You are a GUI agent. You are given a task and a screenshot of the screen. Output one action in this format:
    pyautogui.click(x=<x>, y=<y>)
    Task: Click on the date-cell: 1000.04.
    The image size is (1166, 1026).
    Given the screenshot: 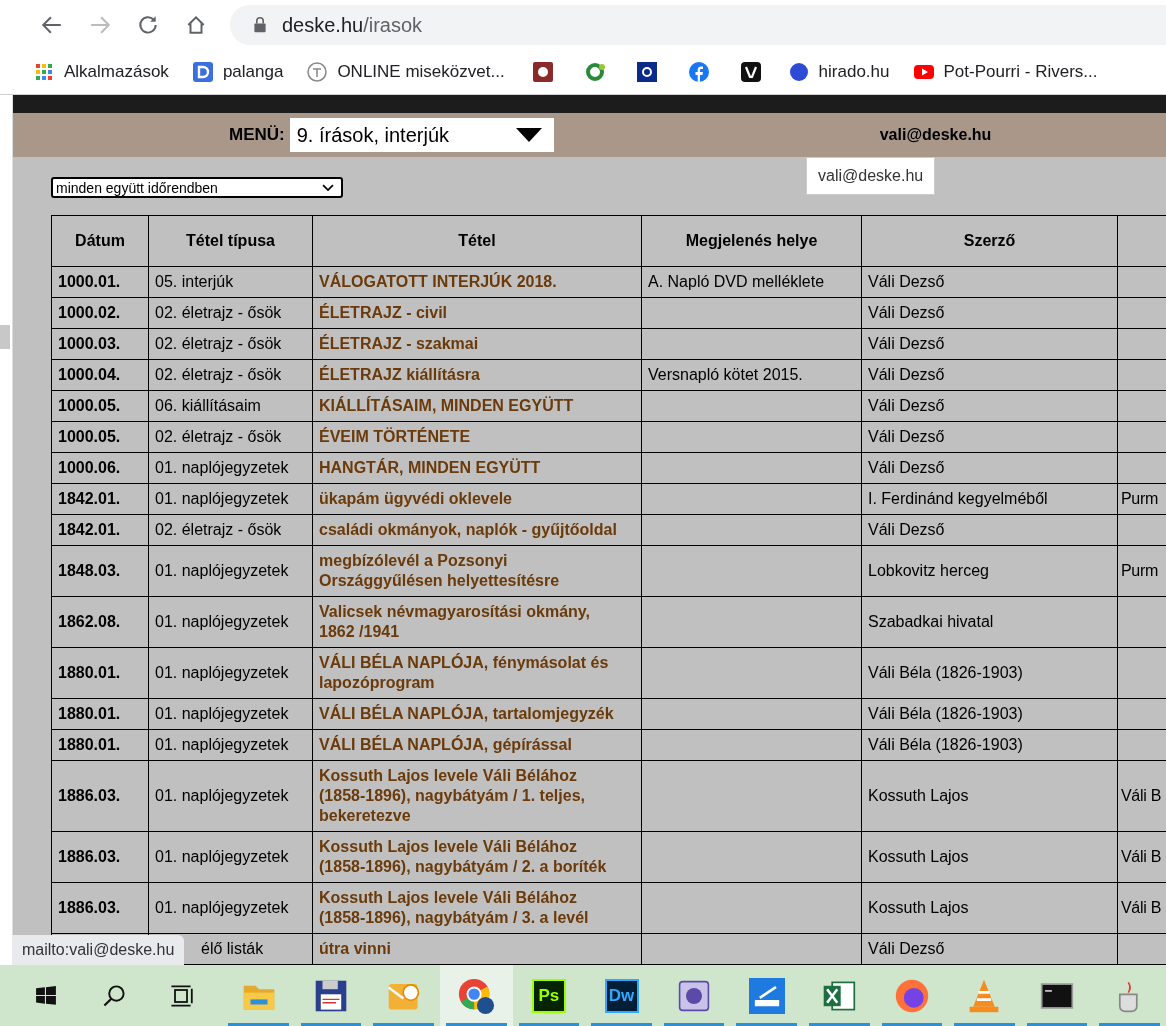 What is the action you would take?
    pyautogui.click(x=89, y=374)
    